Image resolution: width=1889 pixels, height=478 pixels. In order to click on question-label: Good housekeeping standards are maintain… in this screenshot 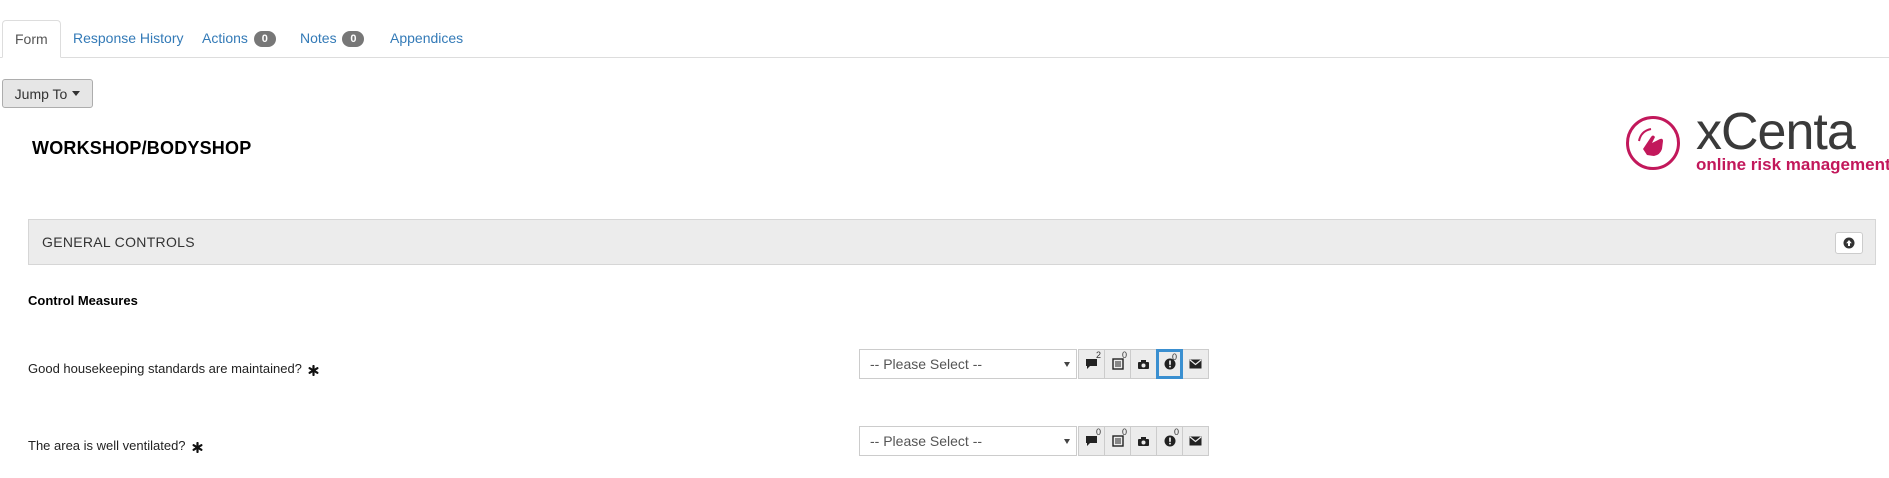, I will do `click(173, 370)`.